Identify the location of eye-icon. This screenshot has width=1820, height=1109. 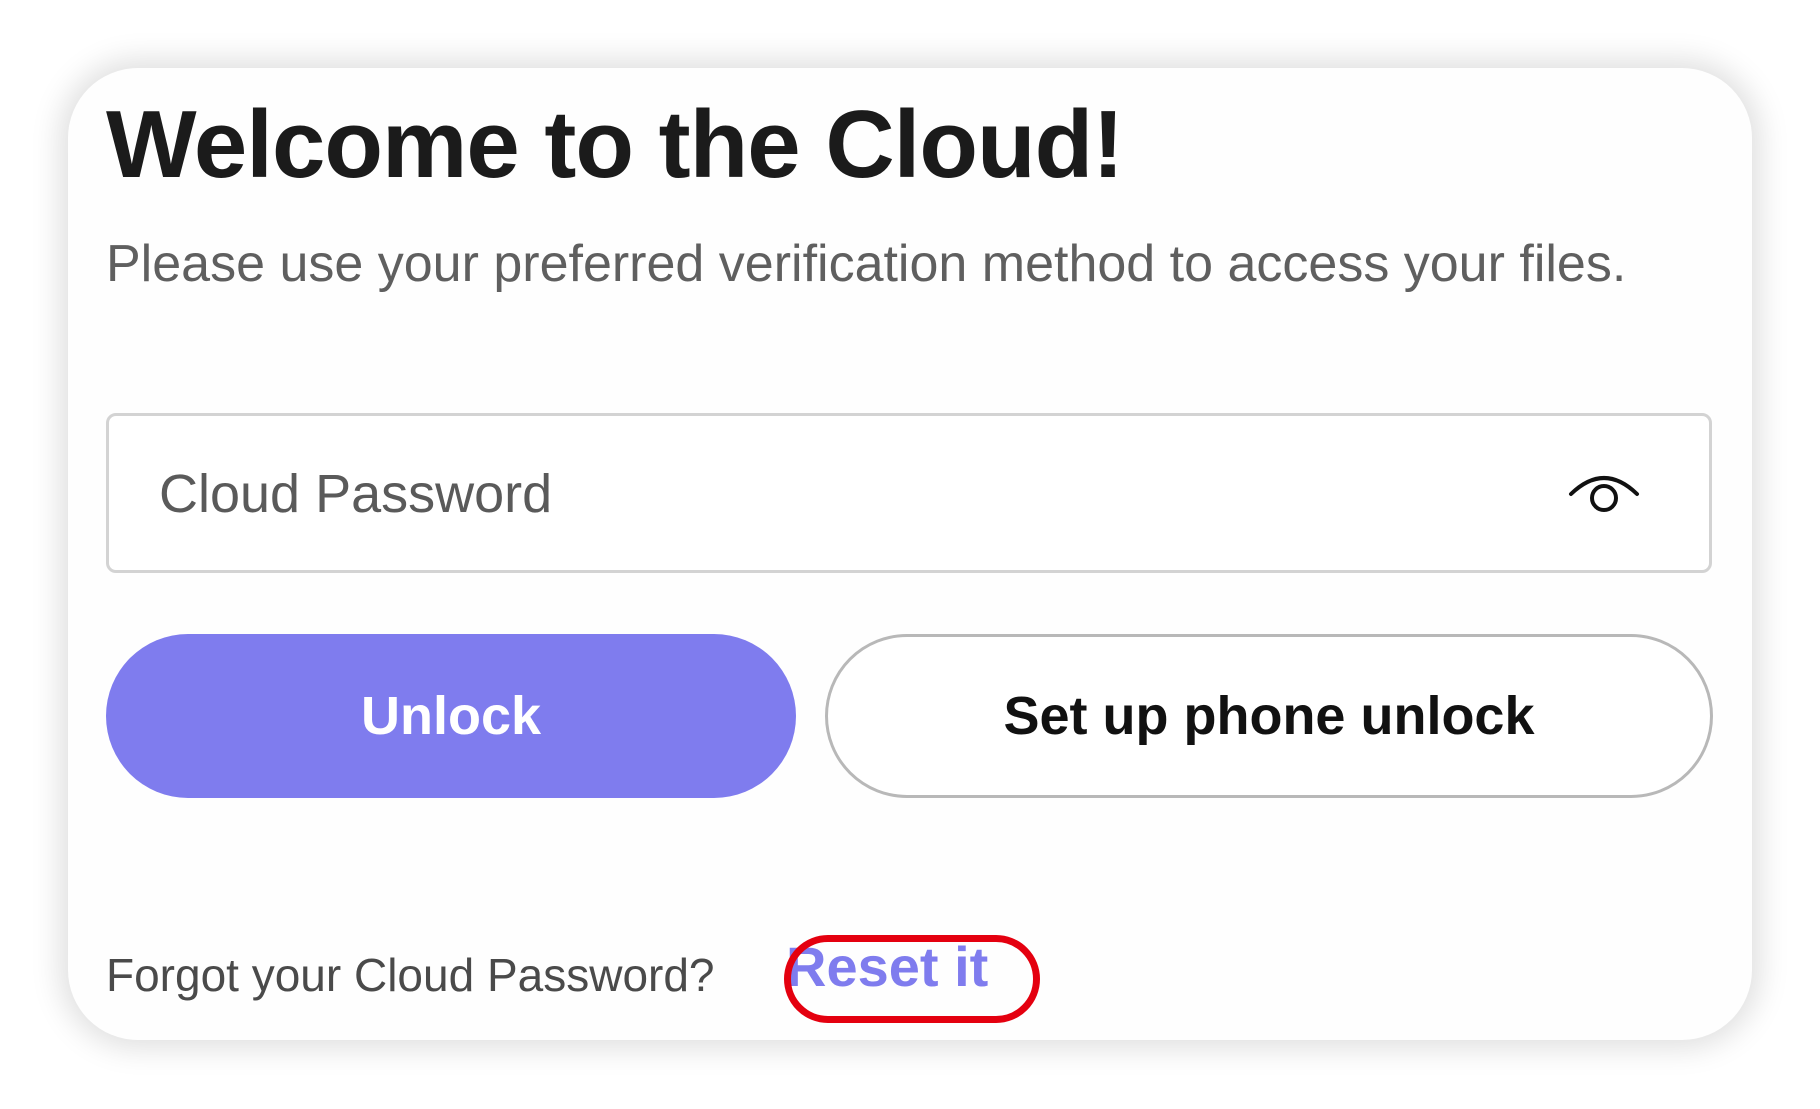
(1604, 494).